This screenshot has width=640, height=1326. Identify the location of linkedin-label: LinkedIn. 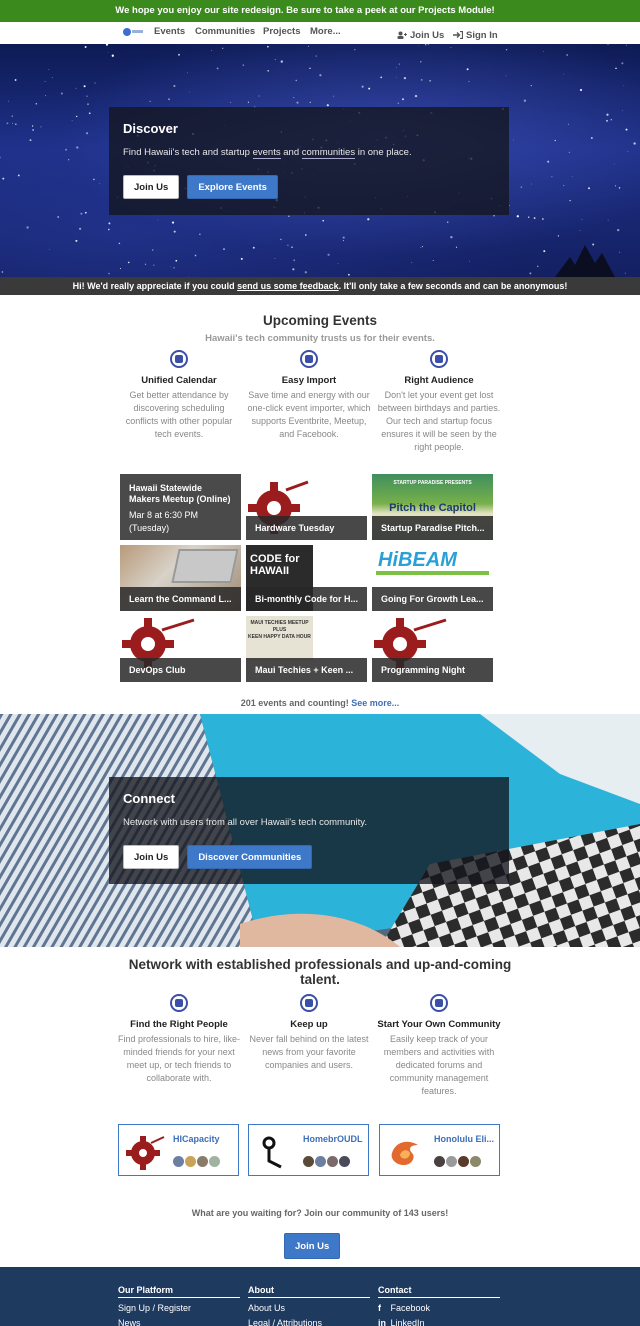
(407, 1322).